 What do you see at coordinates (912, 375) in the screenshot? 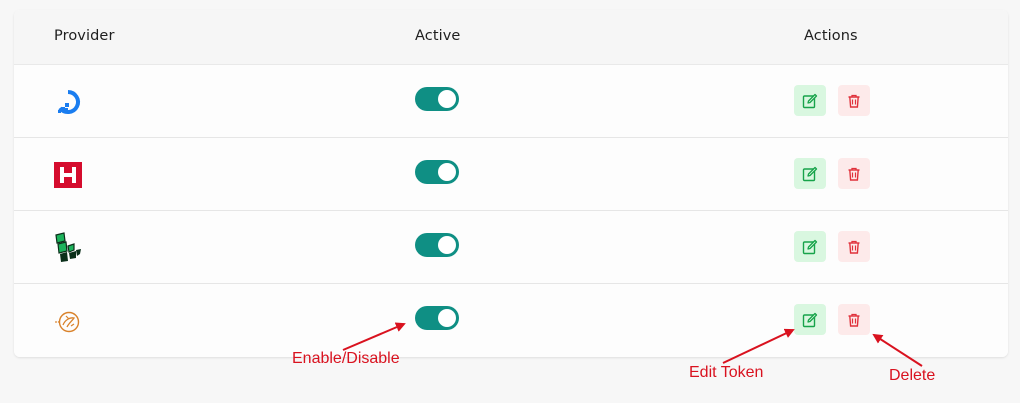
I see `annotation-delete: Delete` at bounding box center [912, 375].